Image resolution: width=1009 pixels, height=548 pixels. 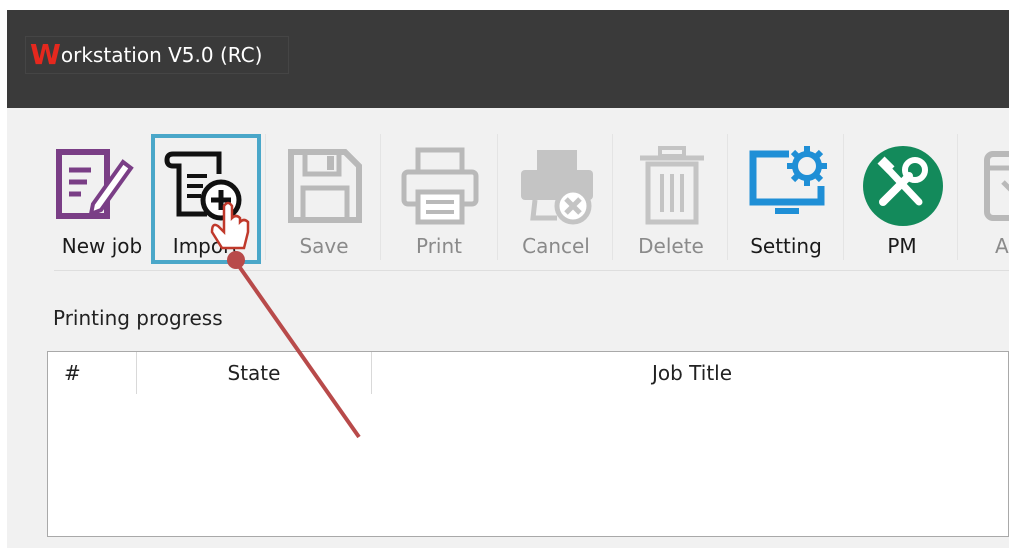 What do you see at coordinates (1002, 246) in the screenshot?
I see `partial-button-label: A` at bounding box center [1002, 246].